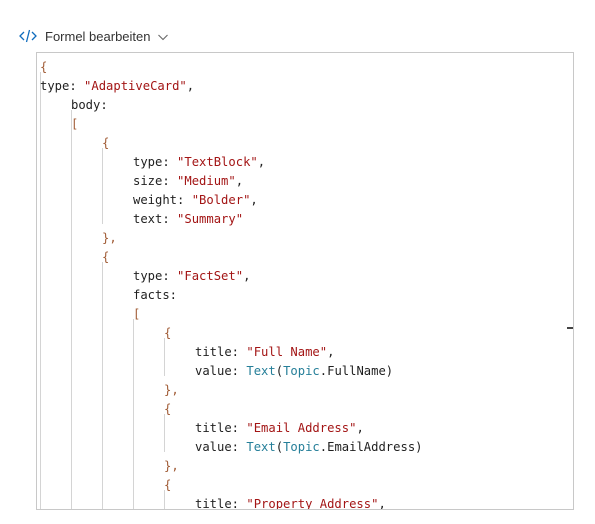 The height and width of the screenshot is (524, 595). I want to click on code-token: "FactSet", so click(210, 276).